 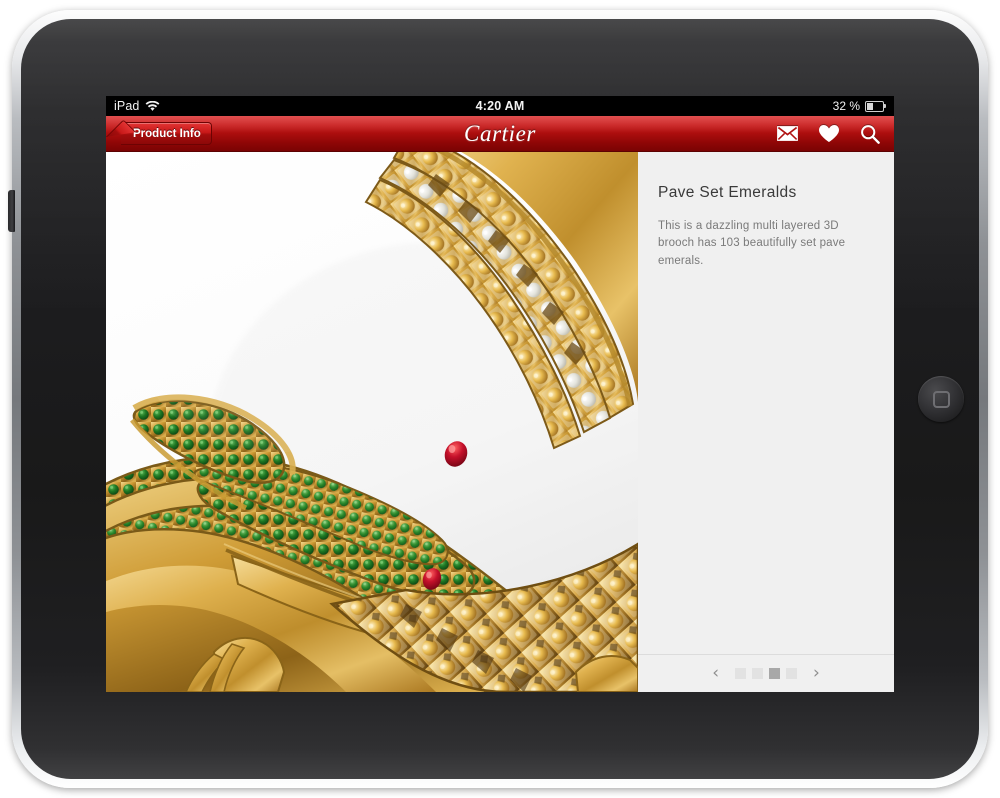 What do you see at coordinates (11, 211) in the screenshot?
I see `power-button` at bounding box center [11, 211].